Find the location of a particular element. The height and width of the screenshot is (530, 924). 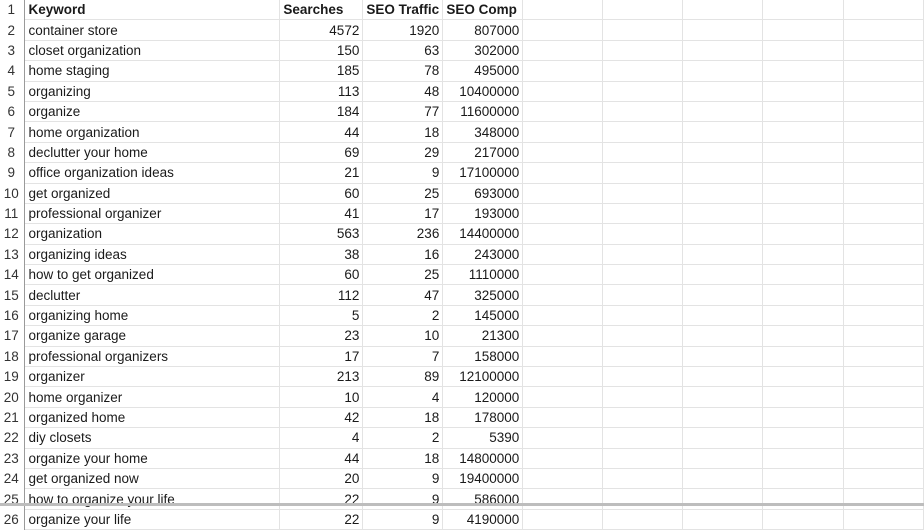

cell-seo-traffic: 78 is located at coordinates (403, 71).